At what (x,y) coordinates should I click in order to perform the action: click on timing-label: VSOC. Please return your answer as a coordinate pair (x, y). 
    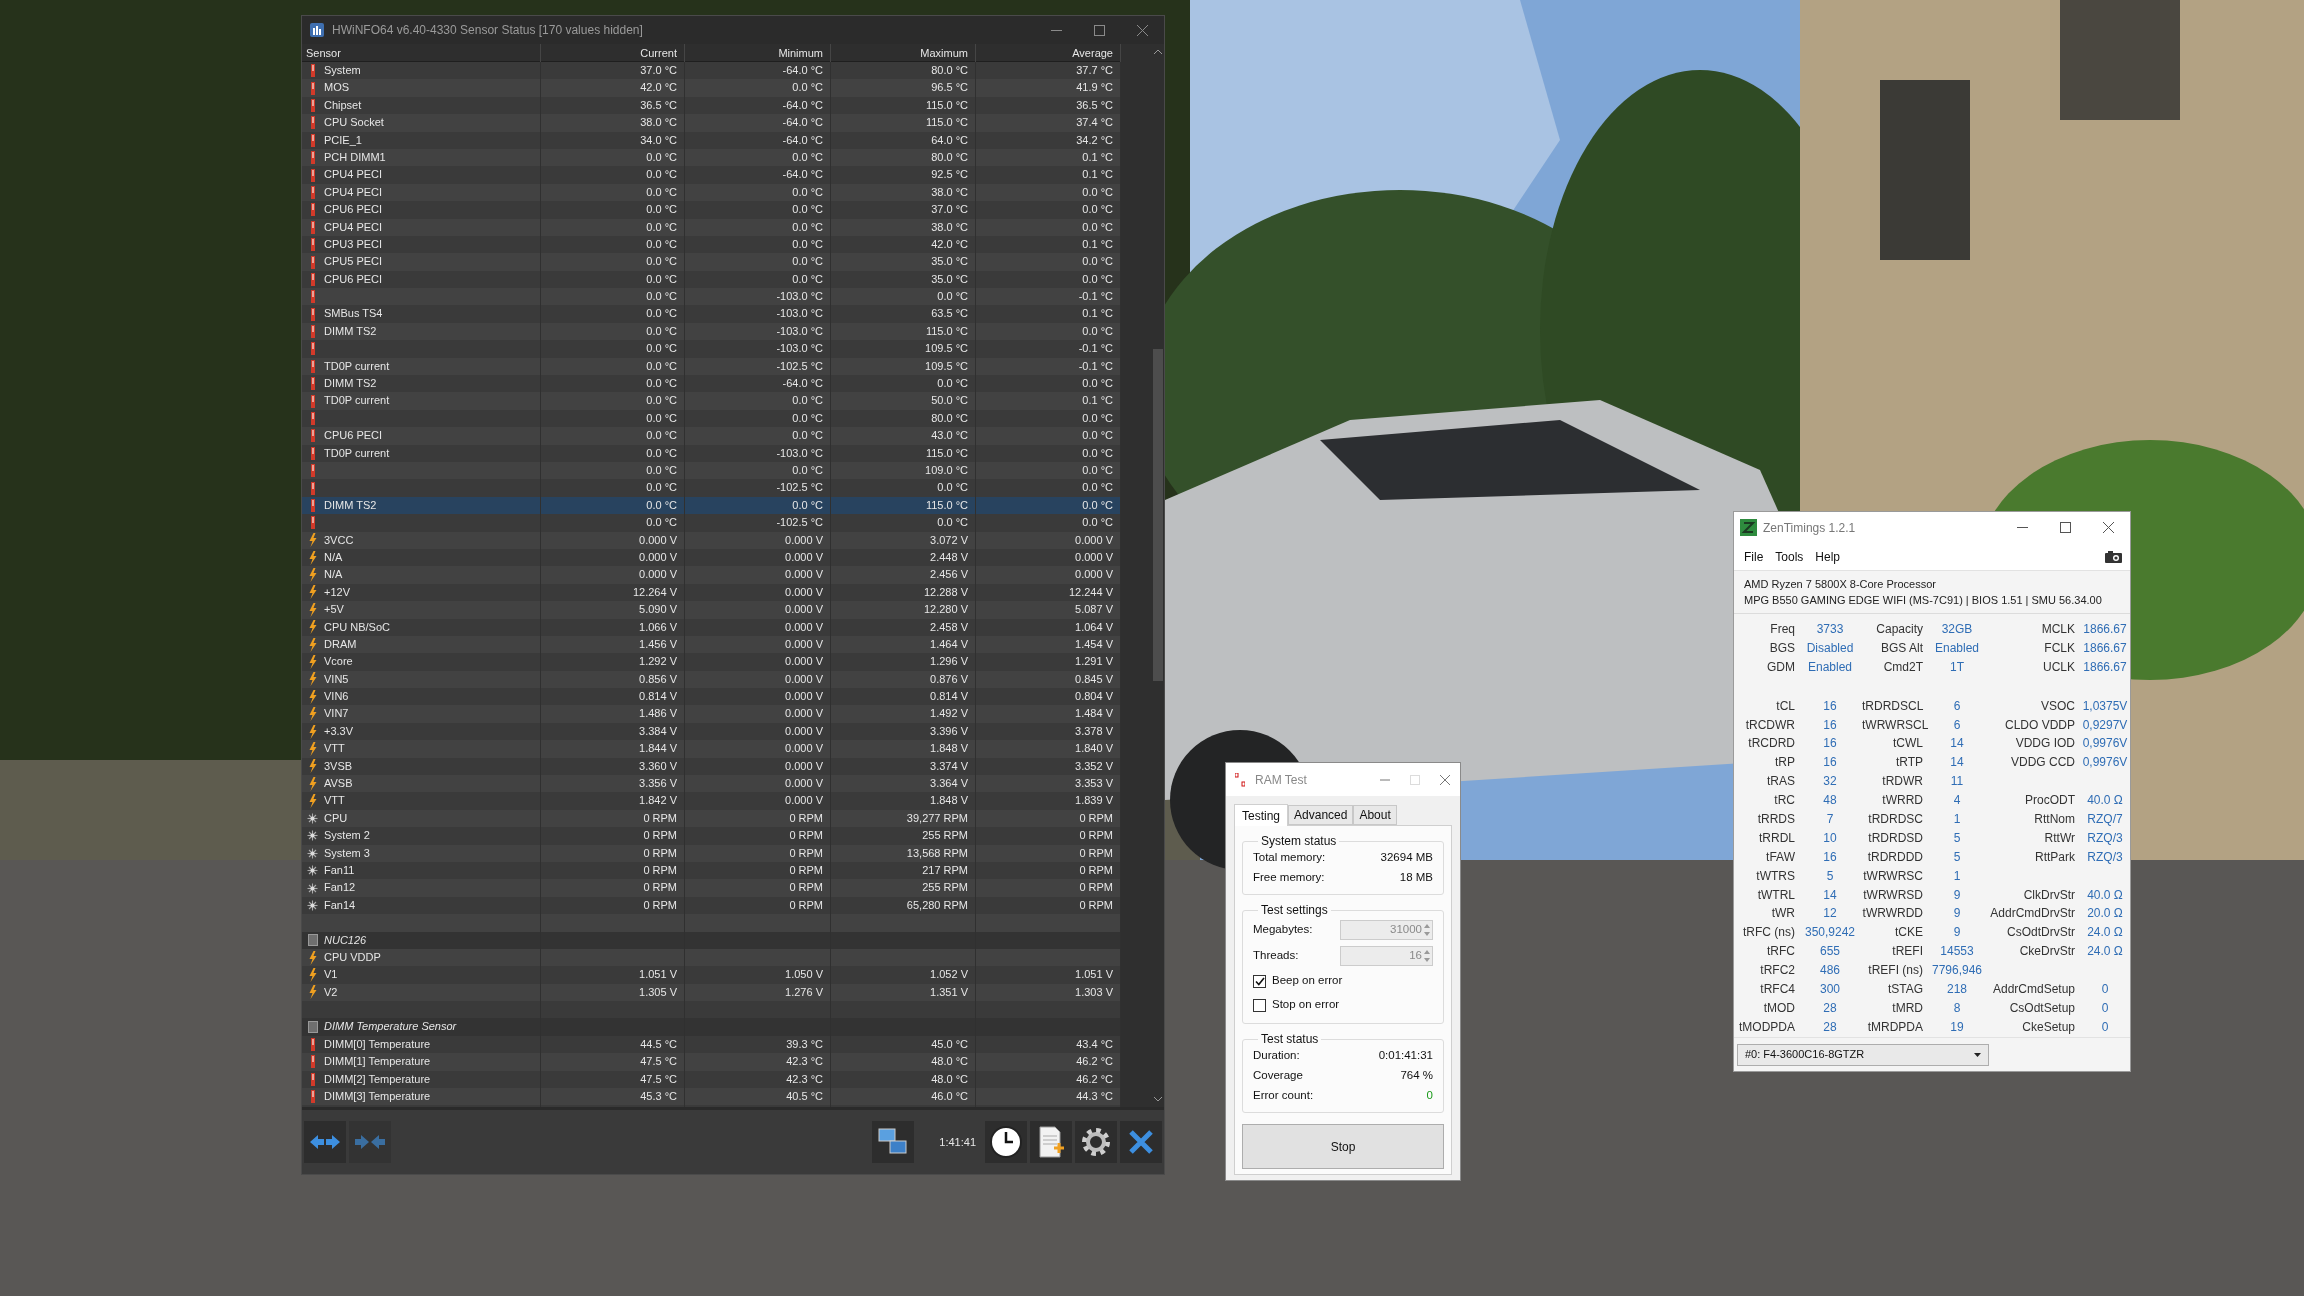
    Looking at the image, I should click on (2058, 705).